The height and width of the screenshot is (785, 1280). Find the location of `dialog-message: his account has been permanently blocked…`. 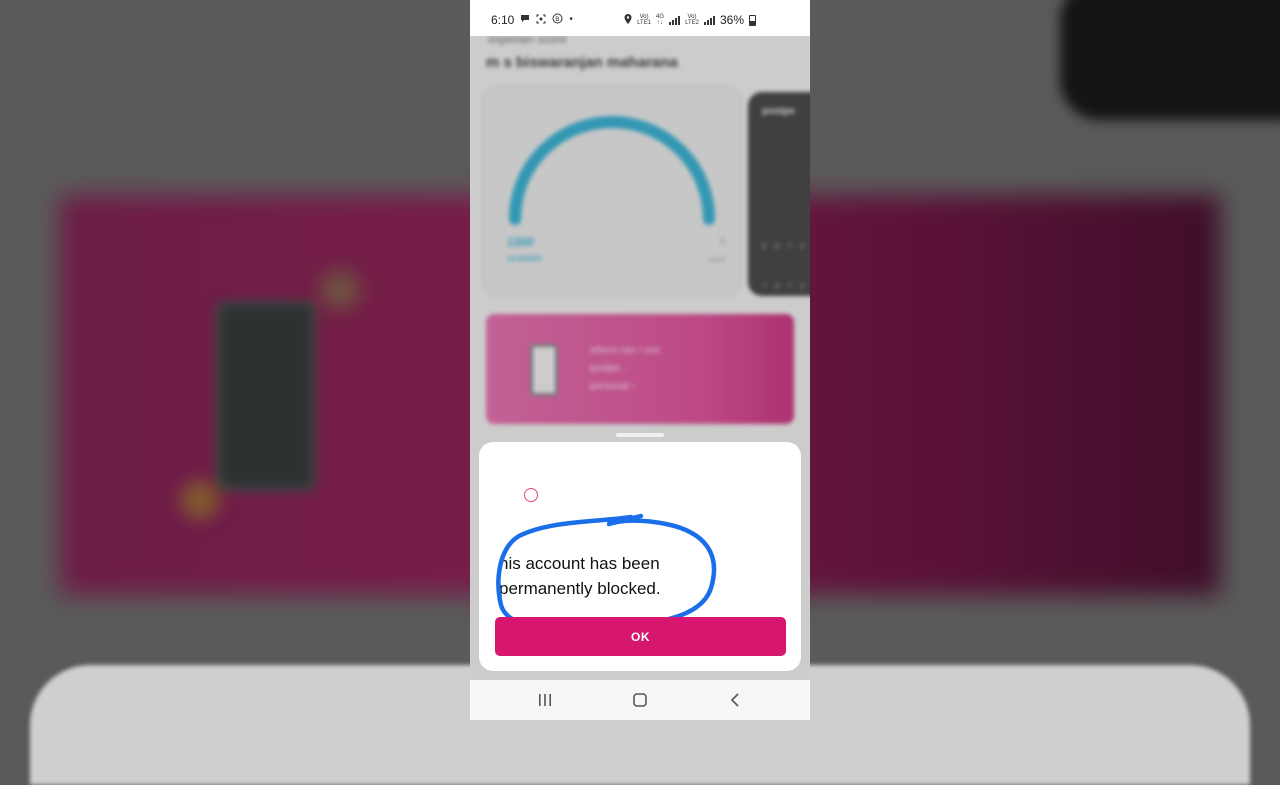

dialog-message: his account has been permanently blocked… is located at coordinates (609, 576).